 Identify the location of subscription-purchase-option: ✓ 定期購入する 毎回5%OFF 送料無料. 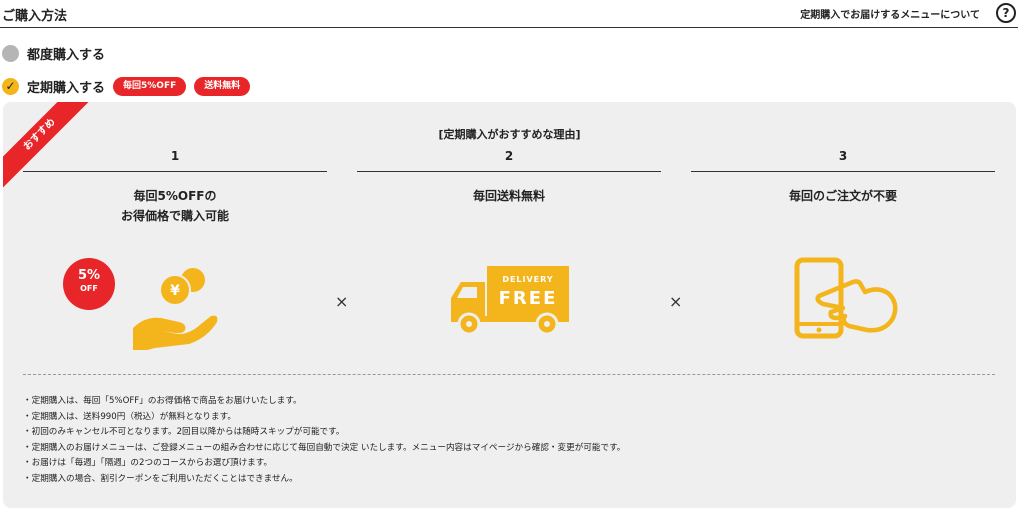
(126, 86).